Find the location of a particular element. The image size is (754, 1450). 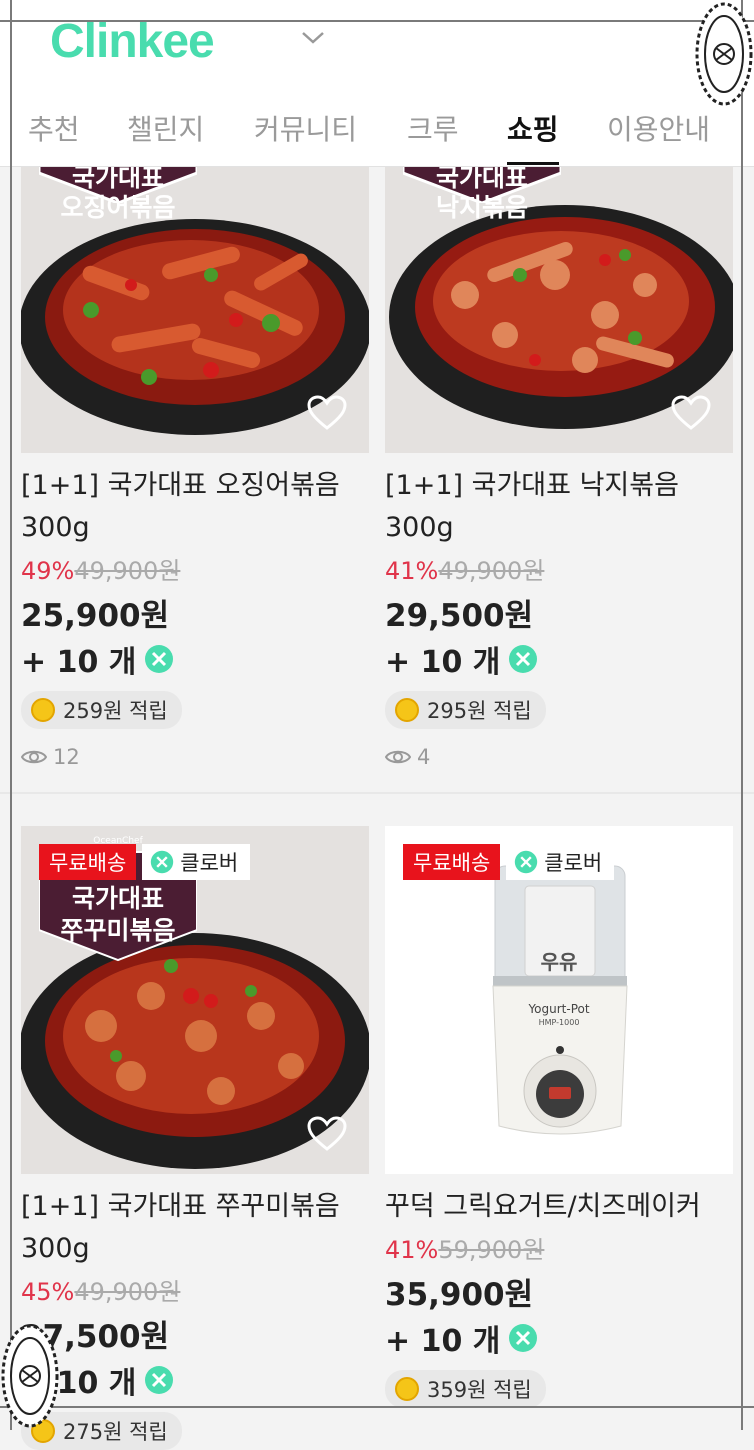

app-header: Clinkee 추천 챌린지 커뮤니티 크루 쇼핑 이용안내 is located at coordinates (377, 83).